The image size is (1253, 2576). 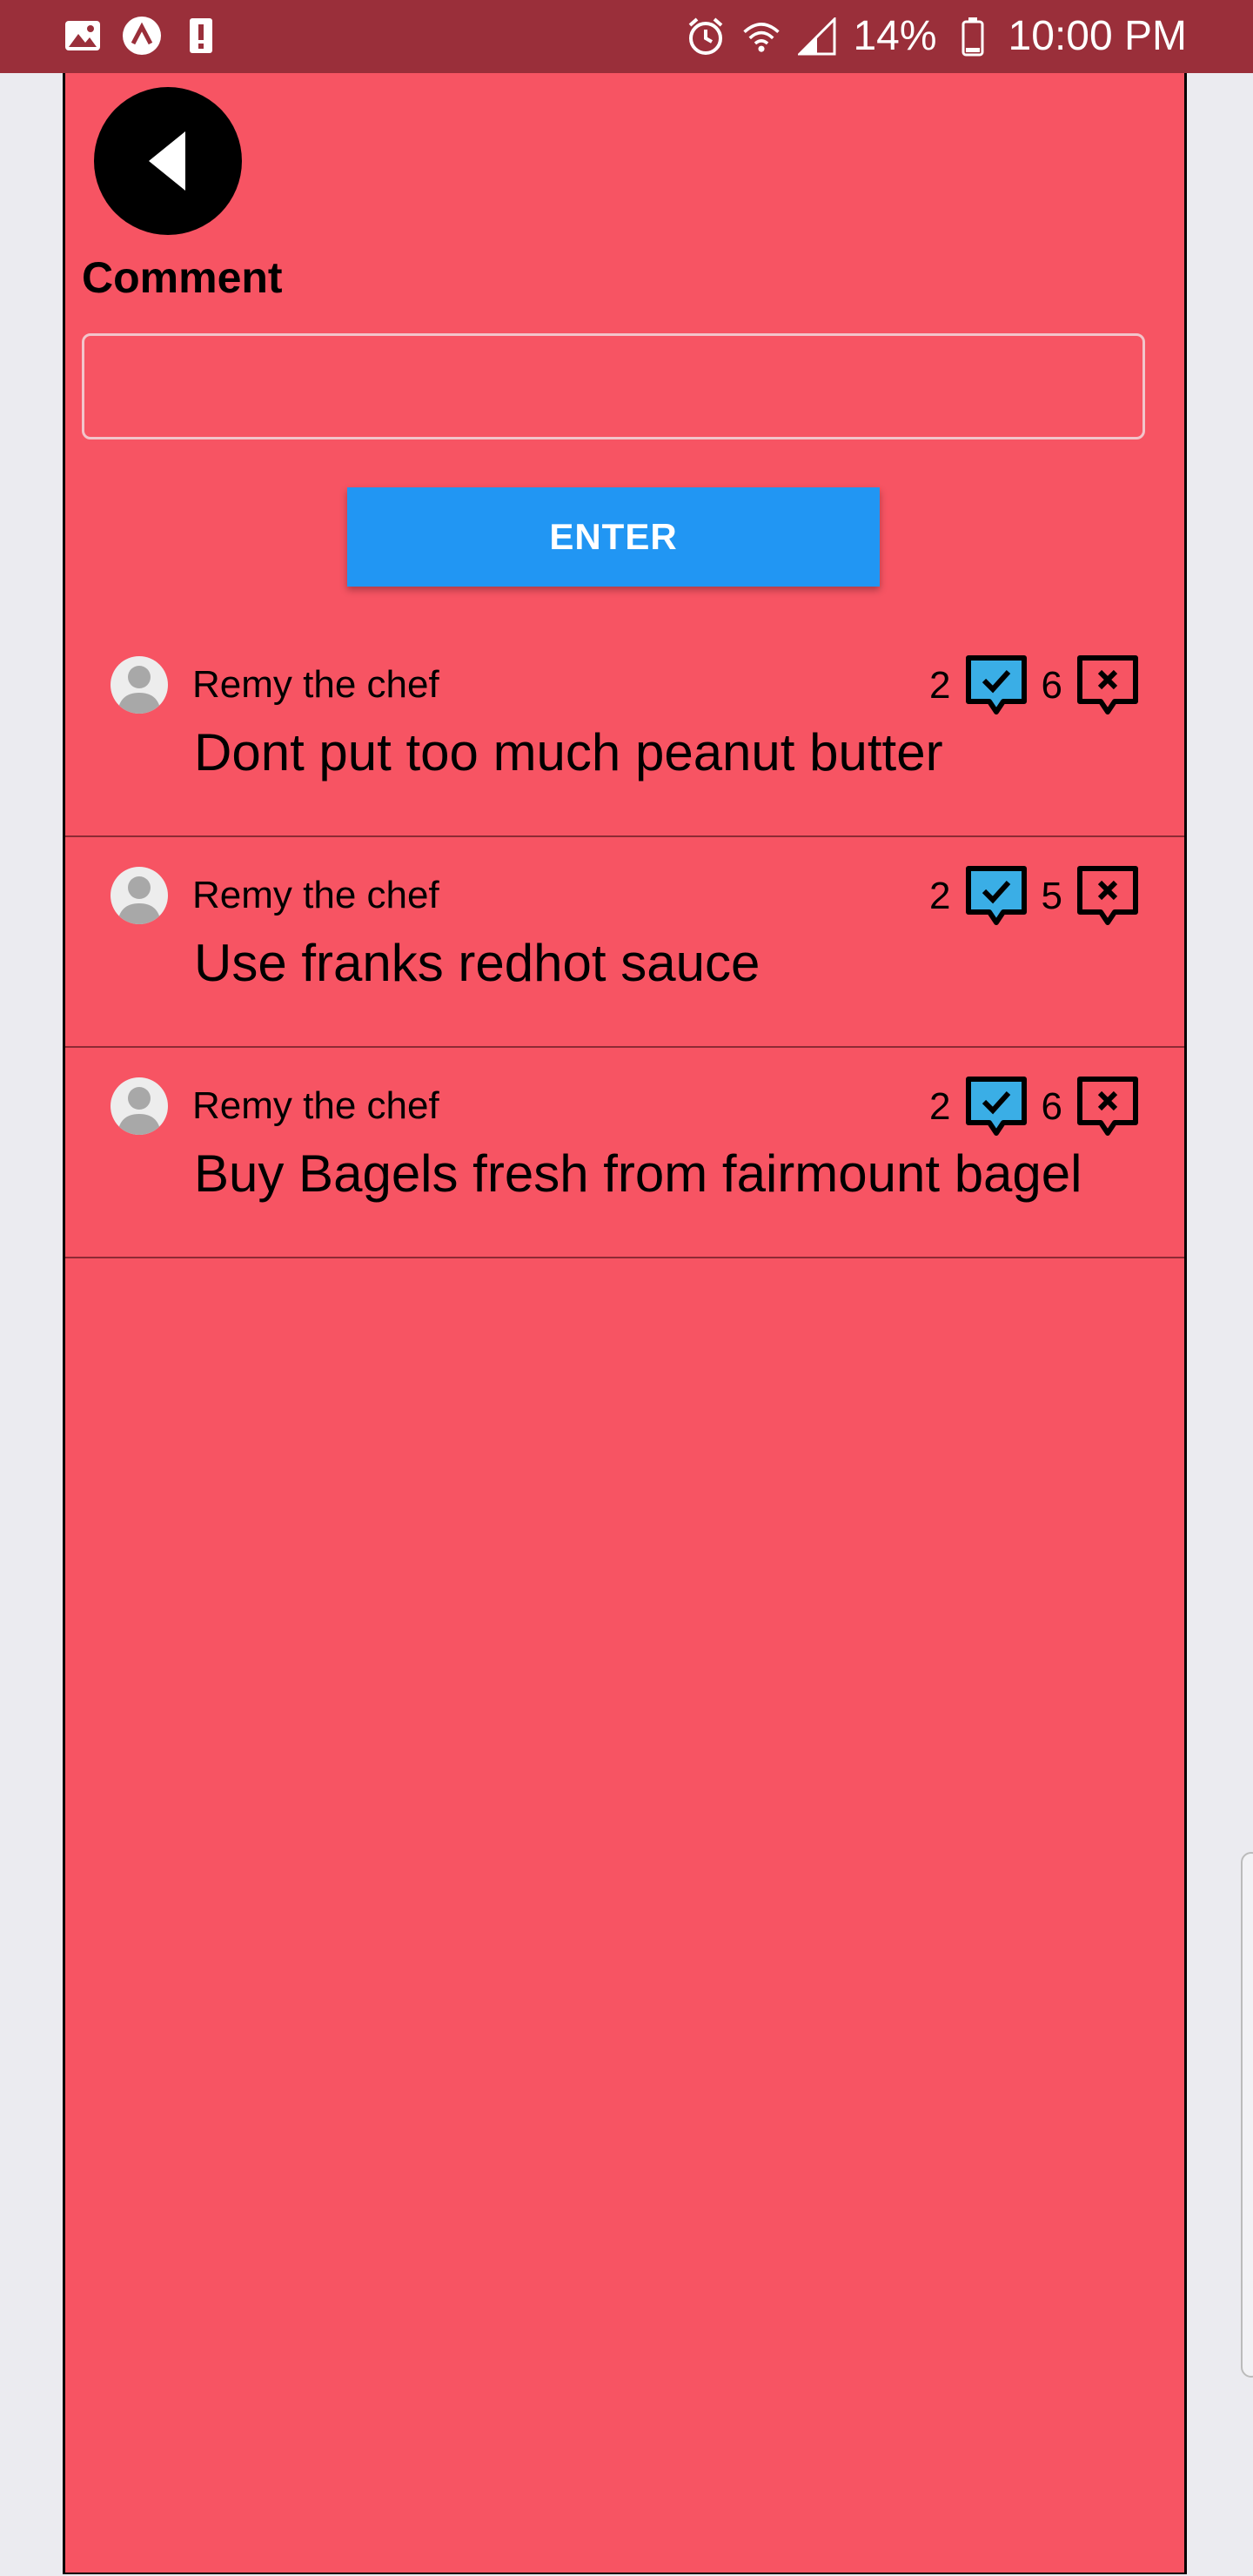 I want to click on scrollbar, so click(x=1247, y=2115).